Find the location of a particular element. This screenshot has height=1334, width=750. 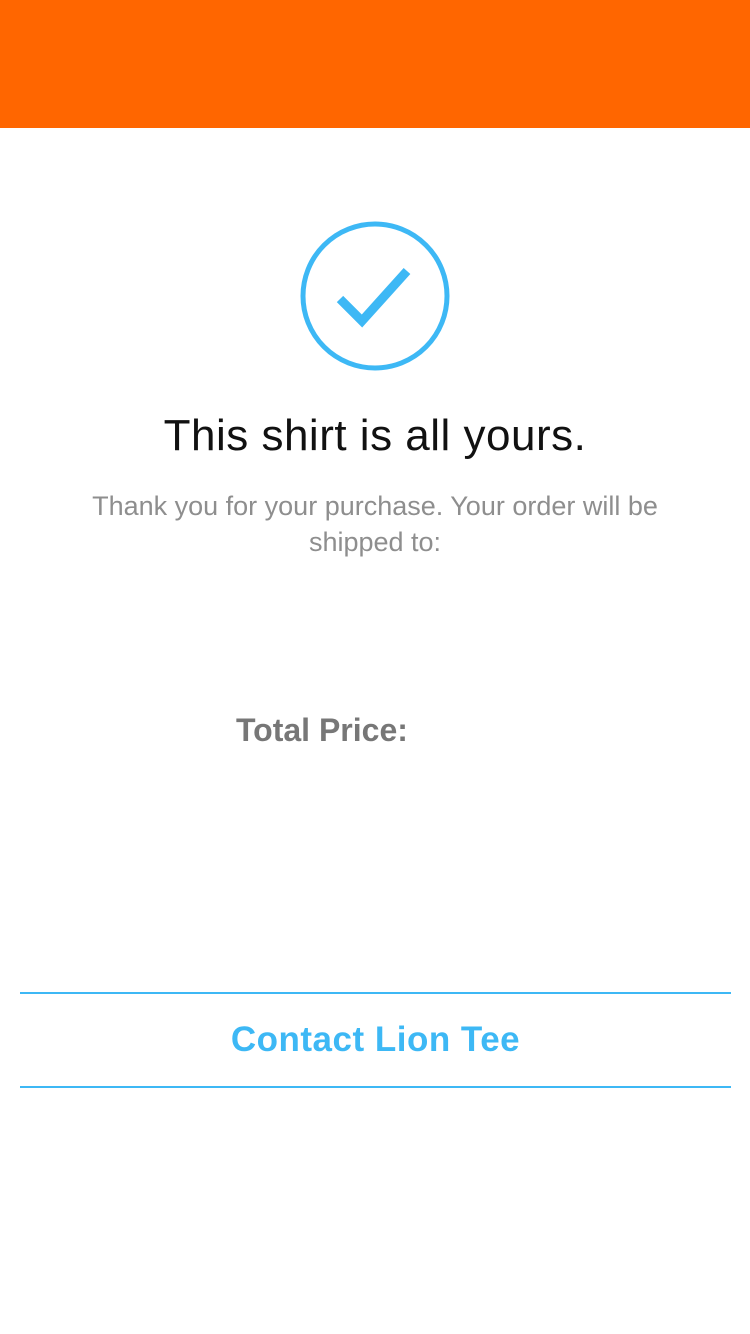

checkmark-circle-ring is located at coordinates (375, 296).